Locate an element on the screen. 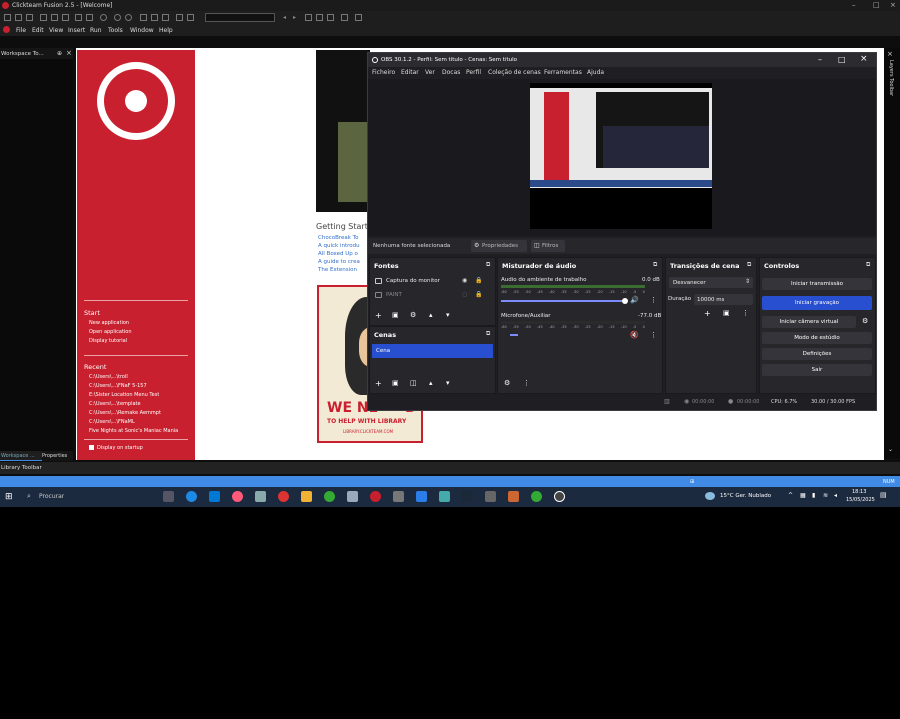  wifi-icon: ≋ is located at coordinates (825, 495).